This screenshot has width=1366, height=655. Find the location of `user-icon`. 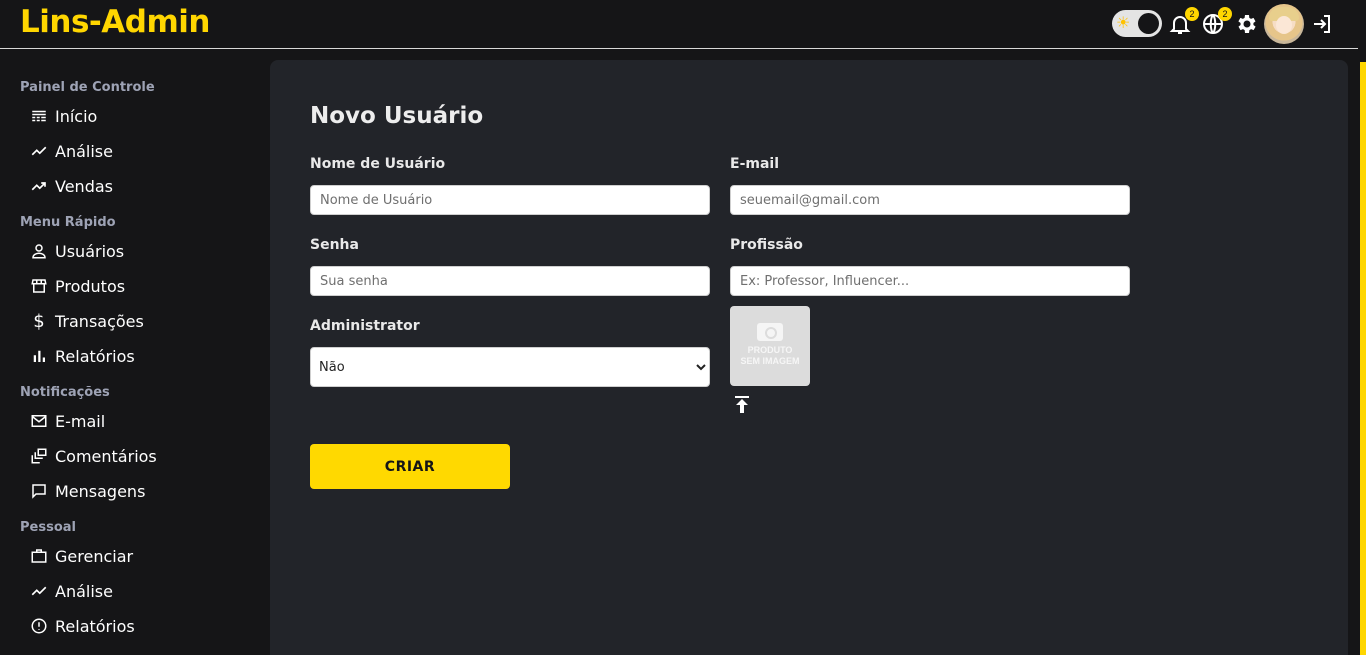

user-icon is located at coordinates (39, 251).